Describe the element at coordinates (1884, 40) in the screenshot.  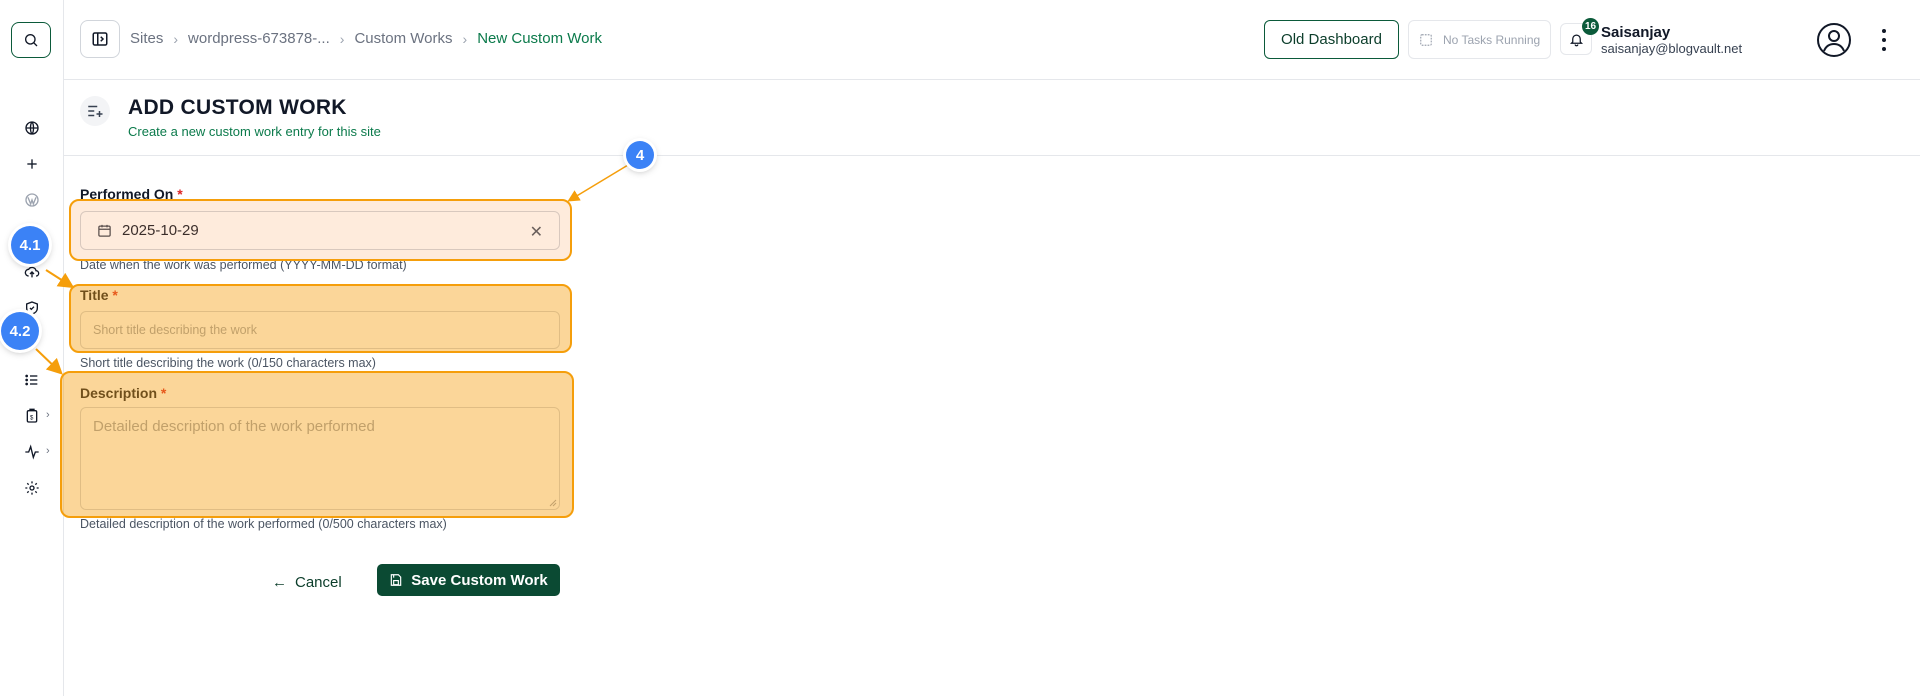
I see `more-menu-icon` at that location.